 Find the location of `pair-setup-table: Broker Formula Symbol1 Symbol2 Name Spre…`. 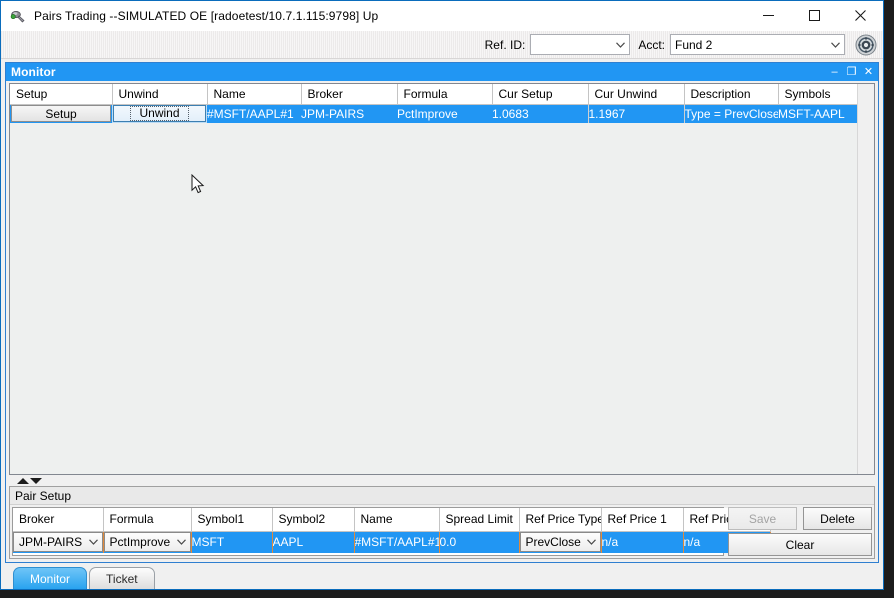

pair-setup-table: Broker Formula Symbol1 Symbol2 Name Spre… is located at coordinates (392, 530).